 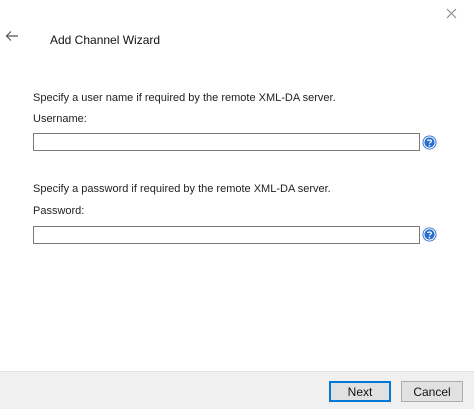 What do you see at coordinates (226, 142) in the screenshot?
I see `username-input` at bounding box center [226, 142].